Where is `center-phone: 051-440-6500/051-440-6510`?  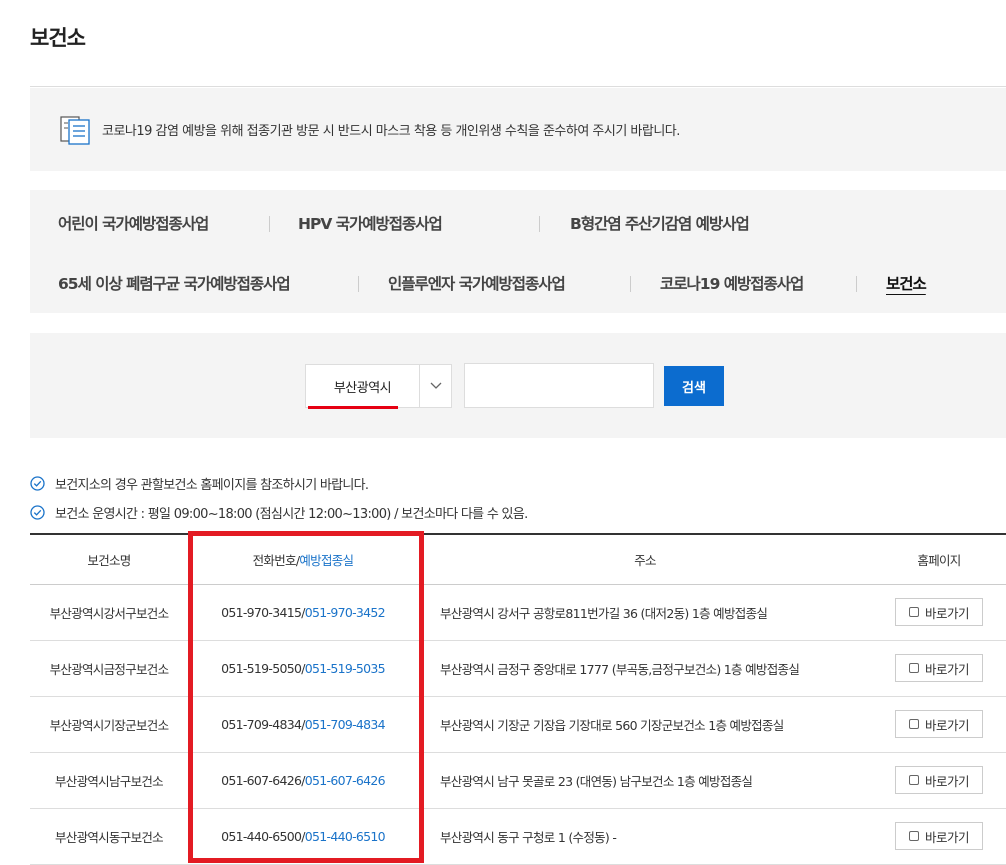 center-phone: 051-440-6500/051-440-6510 is located at coordinates (303, 836).